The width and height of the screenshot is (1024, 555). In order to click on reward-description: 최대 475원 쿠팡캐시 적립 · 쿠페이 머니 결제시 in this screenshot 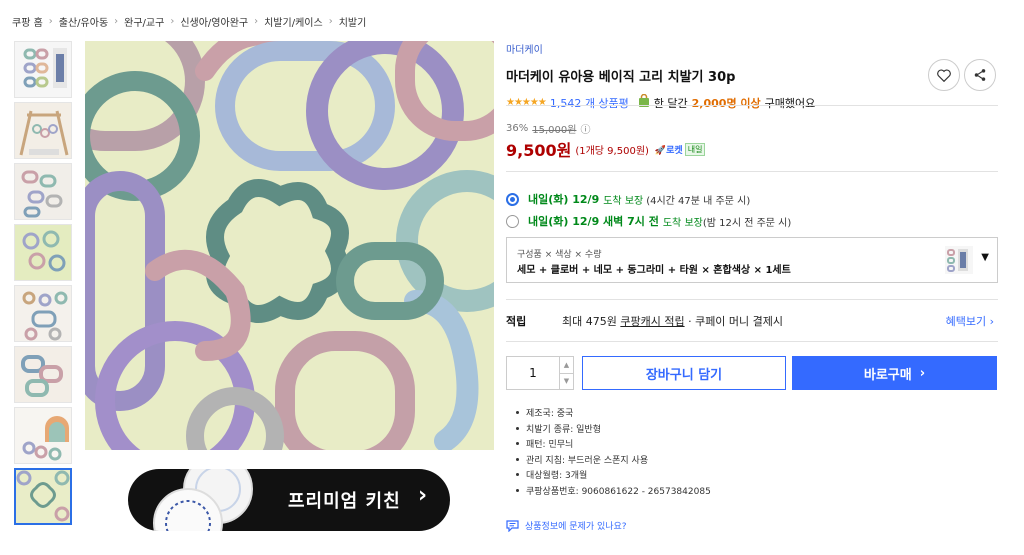, I will do `click(672, 321)`.